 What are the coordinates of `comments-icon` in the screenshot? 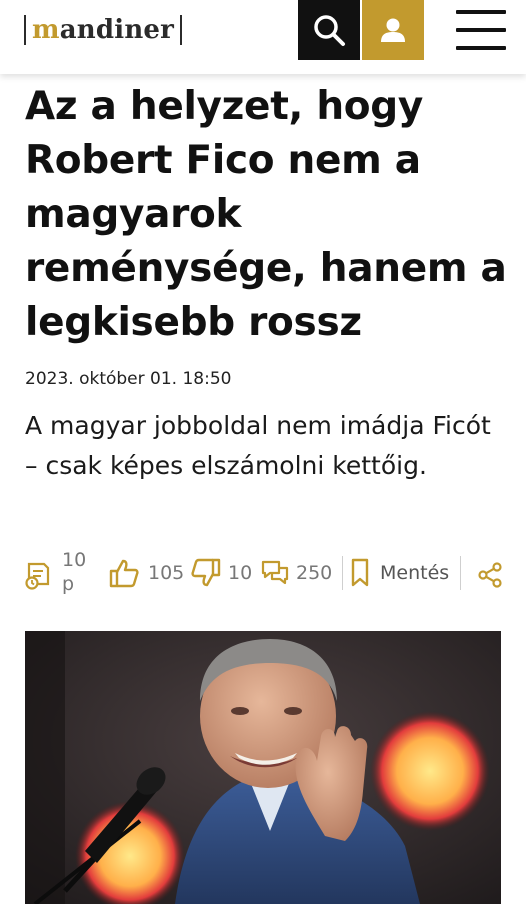 It's located at (275, 572).